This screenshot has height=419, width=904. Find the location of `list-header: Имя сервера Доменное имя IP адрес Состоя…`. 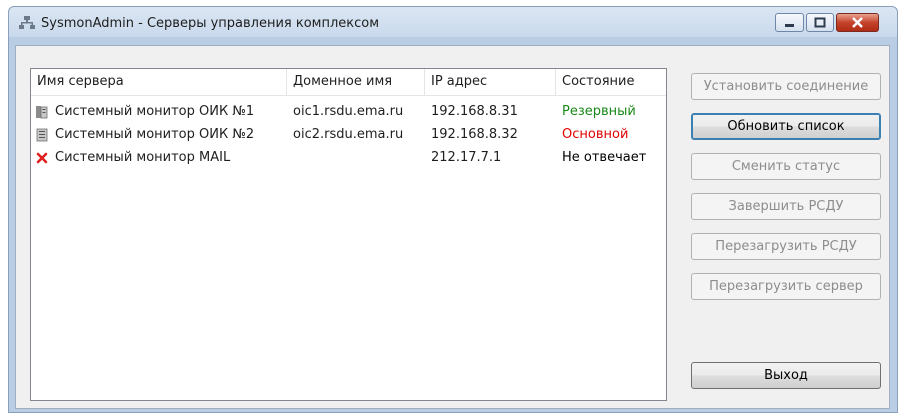

list-header: Имя сервера Доменное имя IP адрес Состоя… is located at coordinates (348, 82).